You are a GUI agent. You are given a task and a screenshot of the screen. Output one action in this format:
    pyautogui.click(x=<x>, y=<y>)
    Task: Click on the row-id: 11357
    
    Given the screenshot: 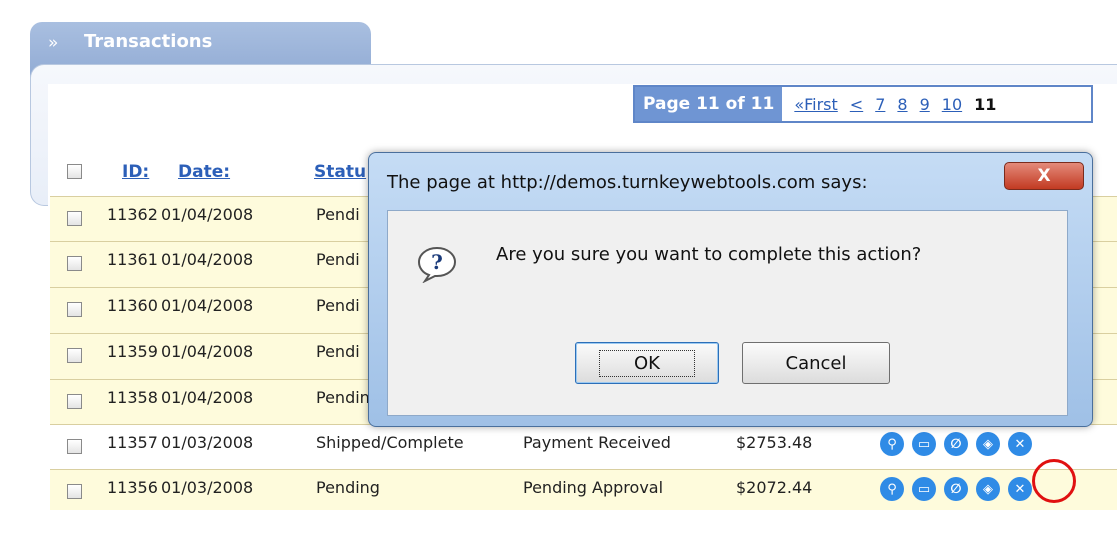 What is the action you would take?
    pyautogui.click(x=132, y=442)
    